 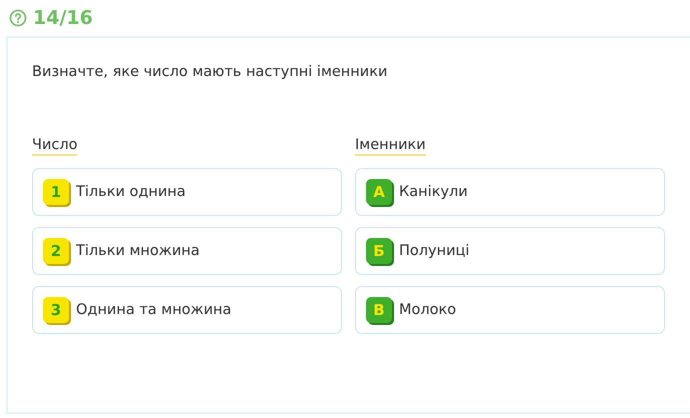 What do you see at coordinates (56, 192) in the screenshot?
I see `option-badge: 1` at bounding box center [56, 192].